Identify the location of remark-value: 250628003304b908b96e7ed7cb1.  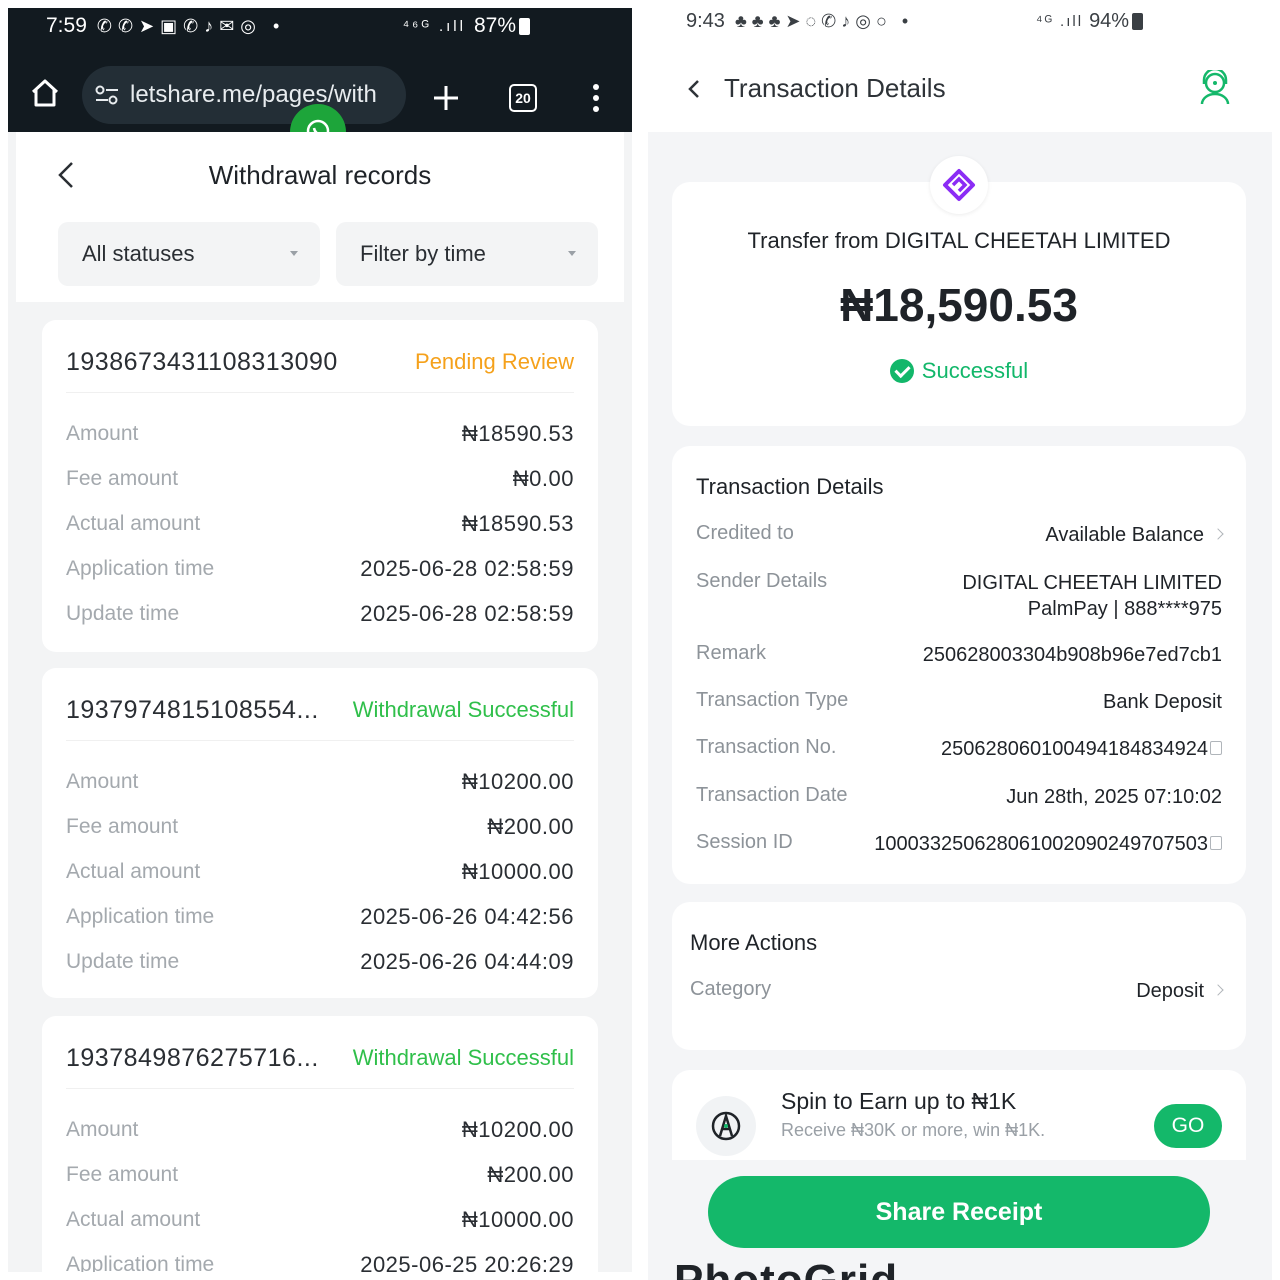
(1072, 655).